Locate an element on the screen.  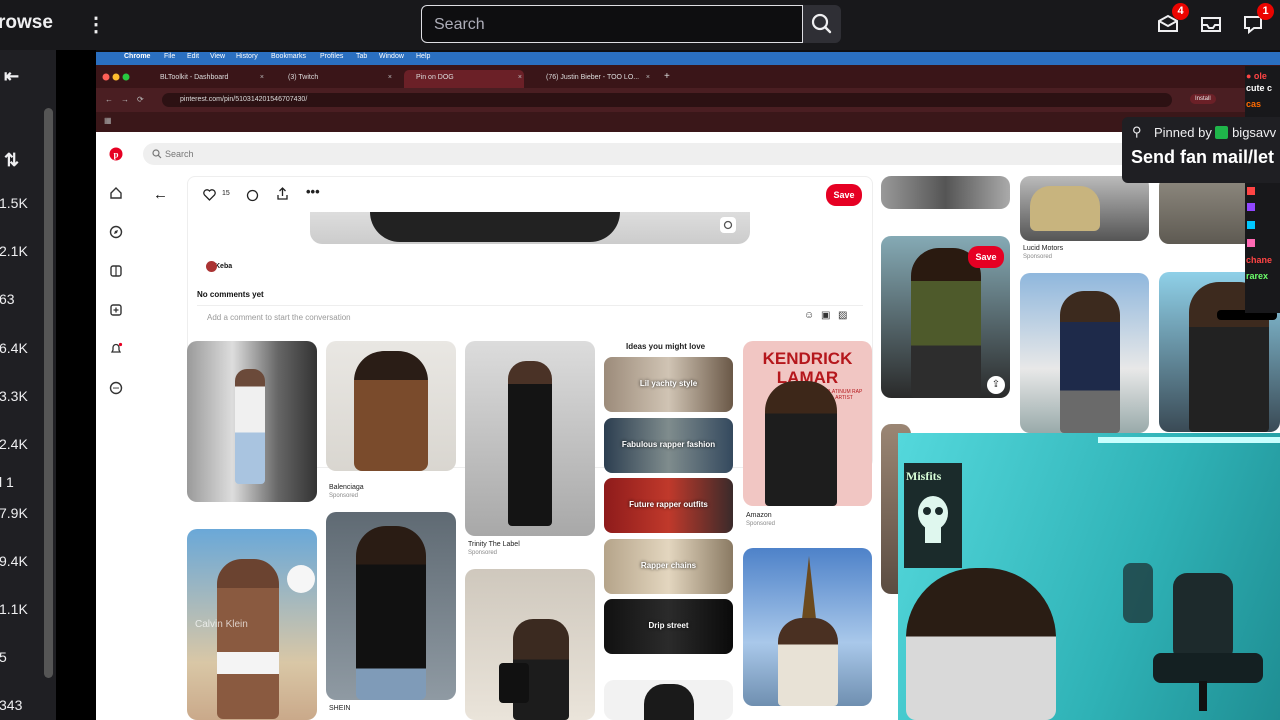
address-input: pinterest.com/pin/510314201546707430/ is located at coordinates (667, 100).